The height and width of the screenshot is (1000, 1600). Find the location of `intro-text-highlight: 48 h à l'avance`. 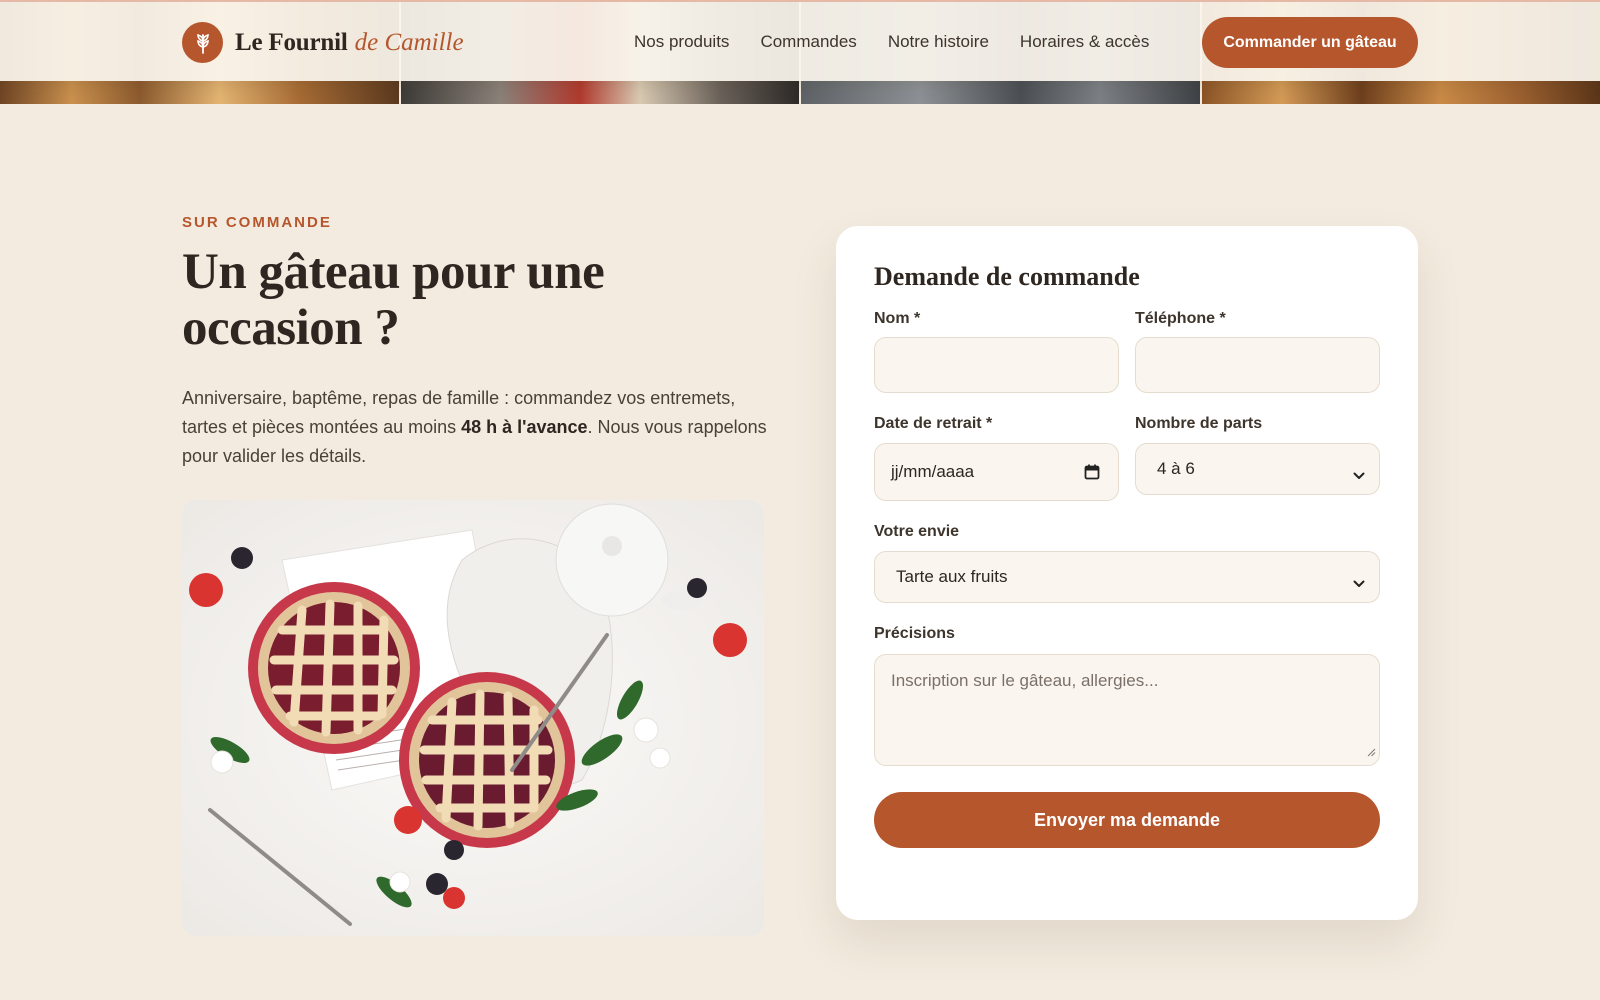

intro-text-highlight: 48 h à l'avance is located at coordinates (524, 427).